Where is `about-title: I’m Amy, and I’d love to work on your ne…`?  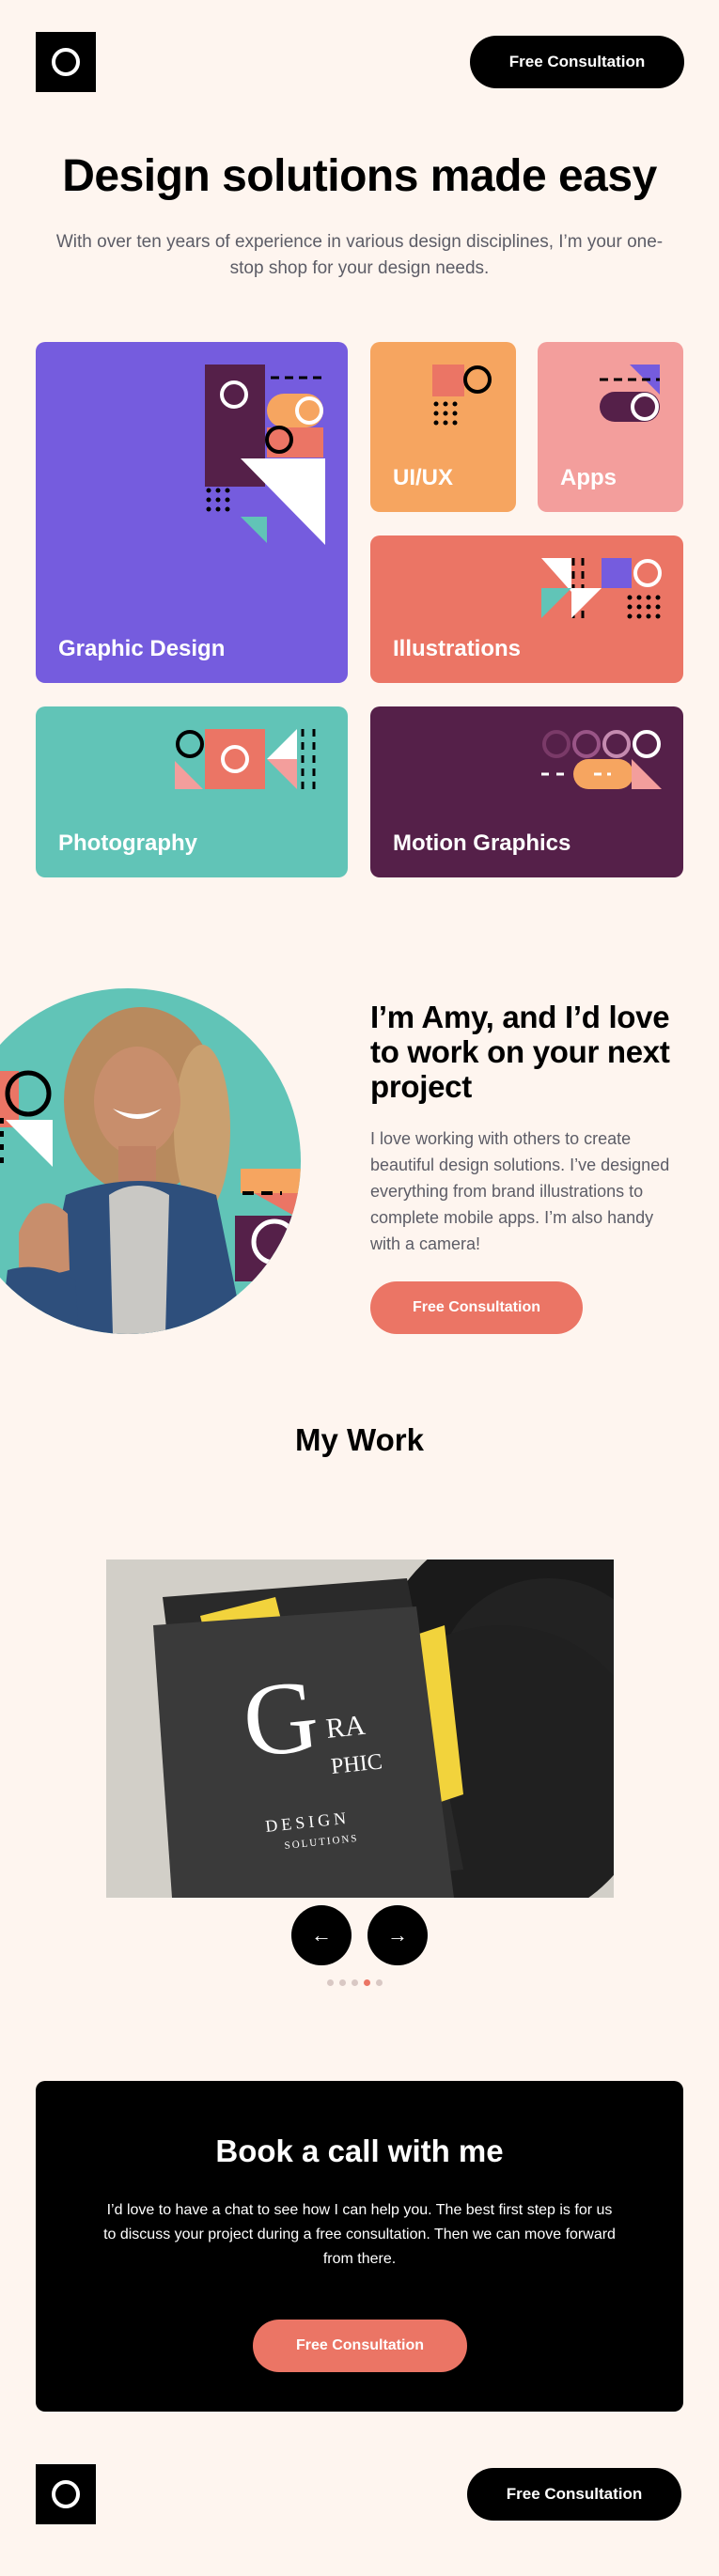
about-title: I’m Amy, and I’d love to work on your ne… is located at coordinates (520, 1052).